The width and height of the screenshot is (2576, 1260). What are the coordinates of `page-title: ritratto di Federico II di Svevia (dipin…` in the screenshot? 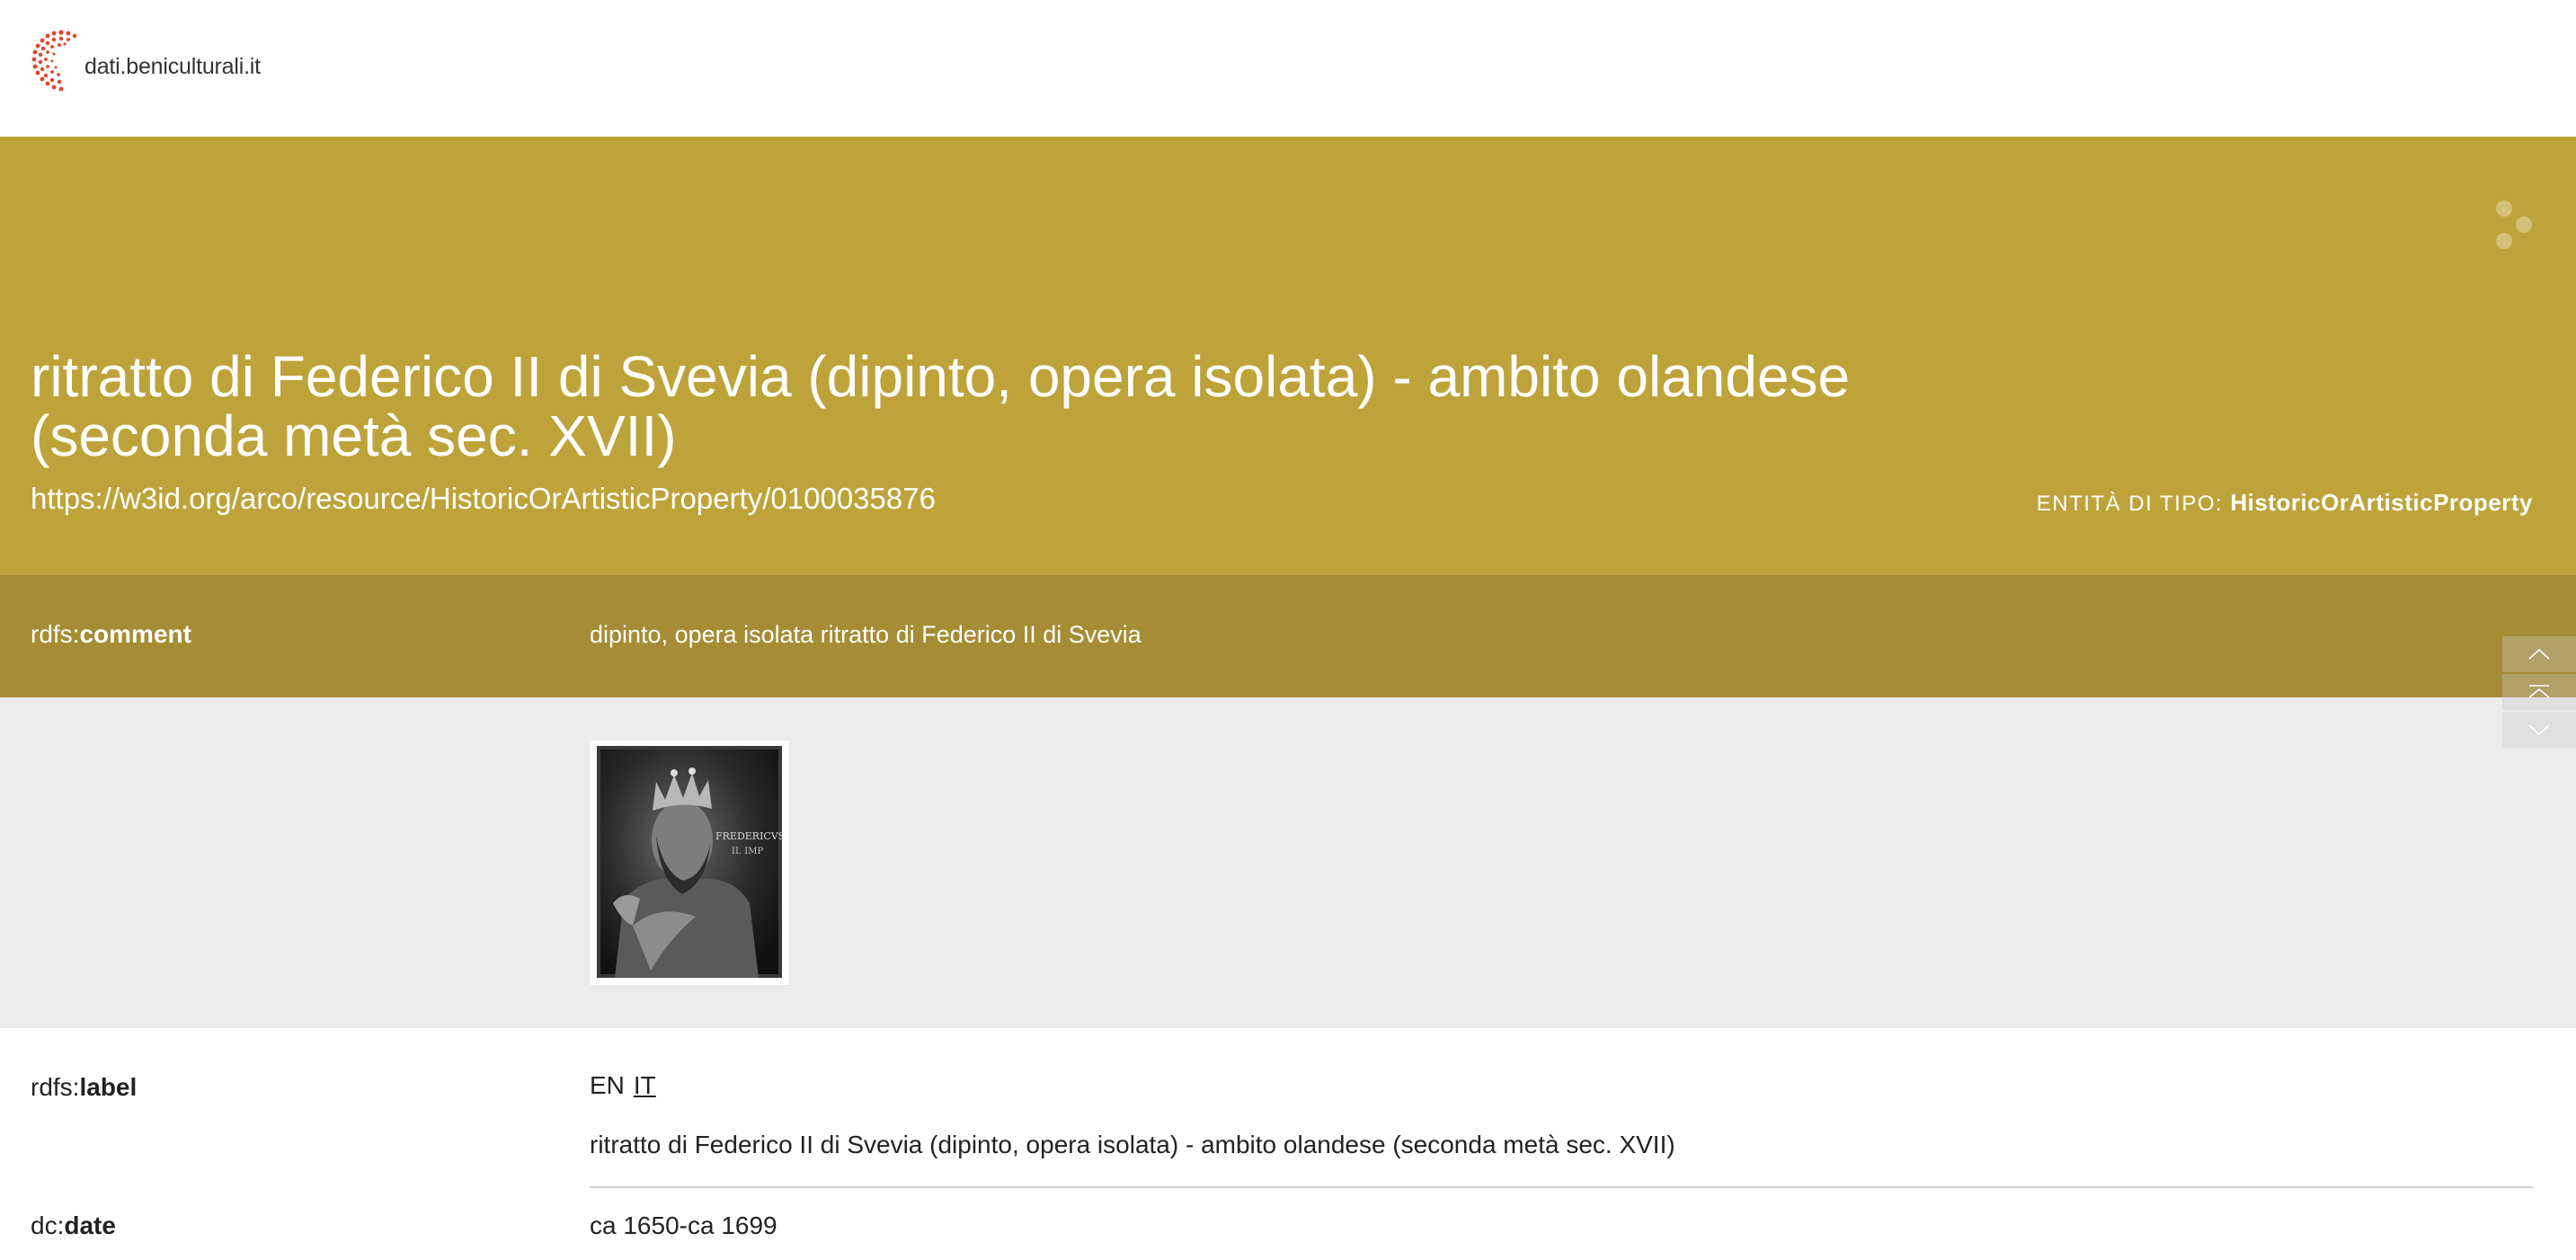 It's located at (941, 406).